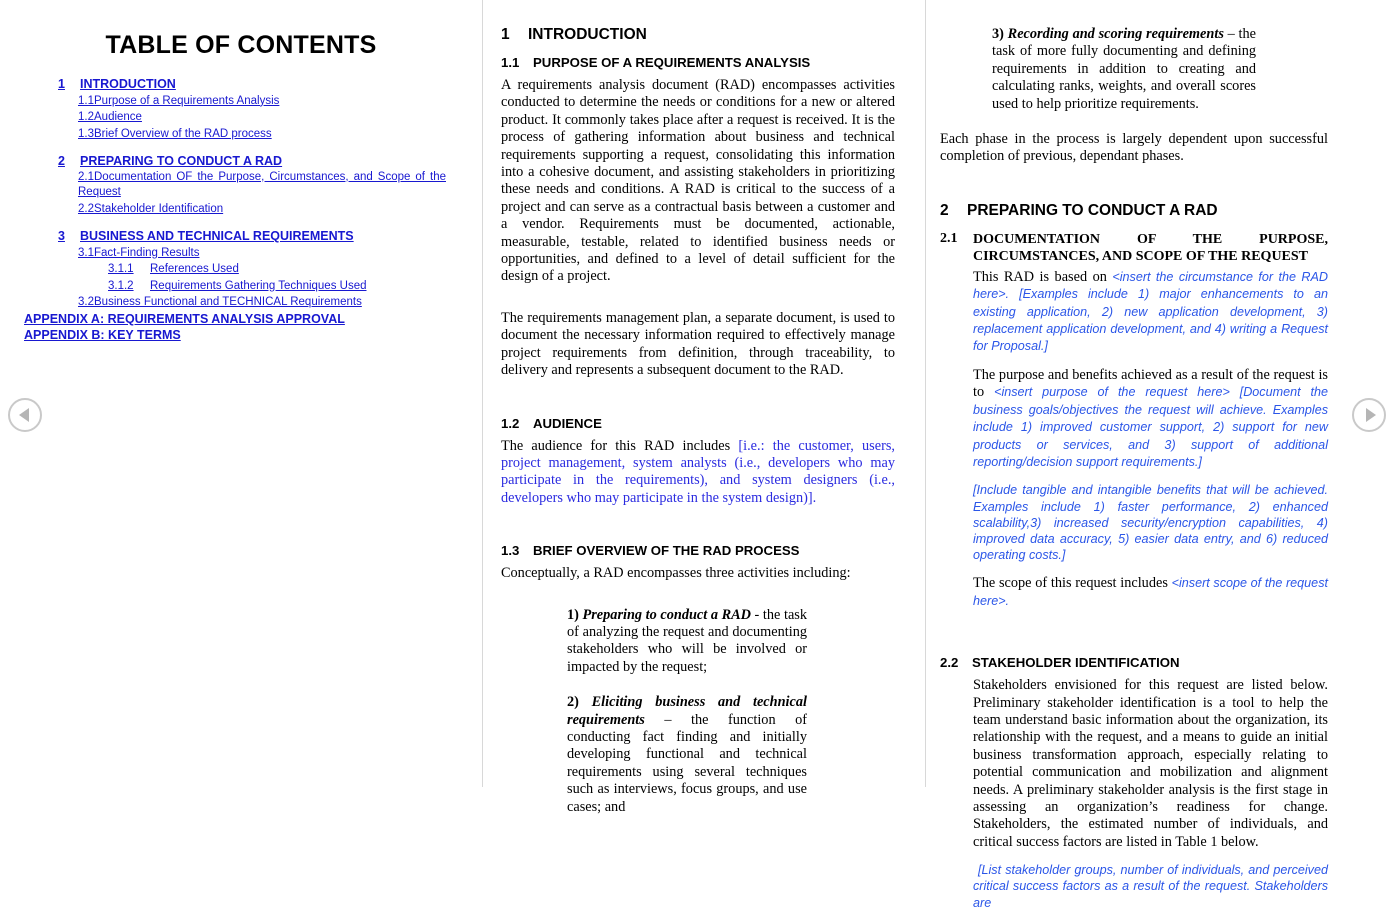 The width and height of the screenshot is (1400, 911). What do you see at coordinates (121, 269) in the screenshot?
I see `toc-entry-number: 3.1.1` at bounding box center [121, 269].